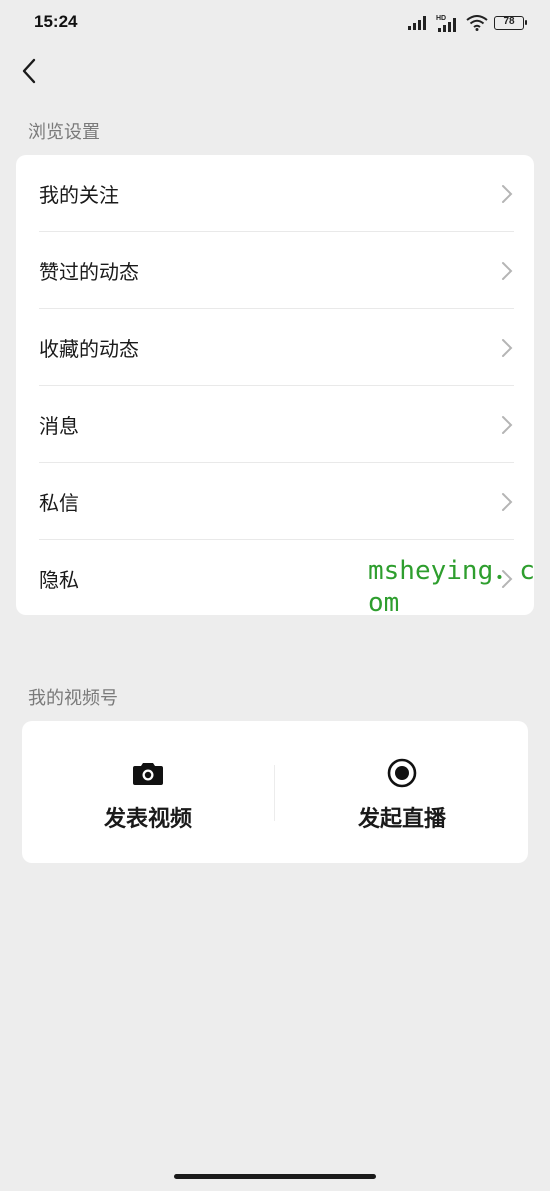 Image resolution: width=550 pixels, height=1191 pixels. What do you see at coordinates (441, 18) in the screenshot?
I see `svg-text: HD` at bounding box center [441, 18].